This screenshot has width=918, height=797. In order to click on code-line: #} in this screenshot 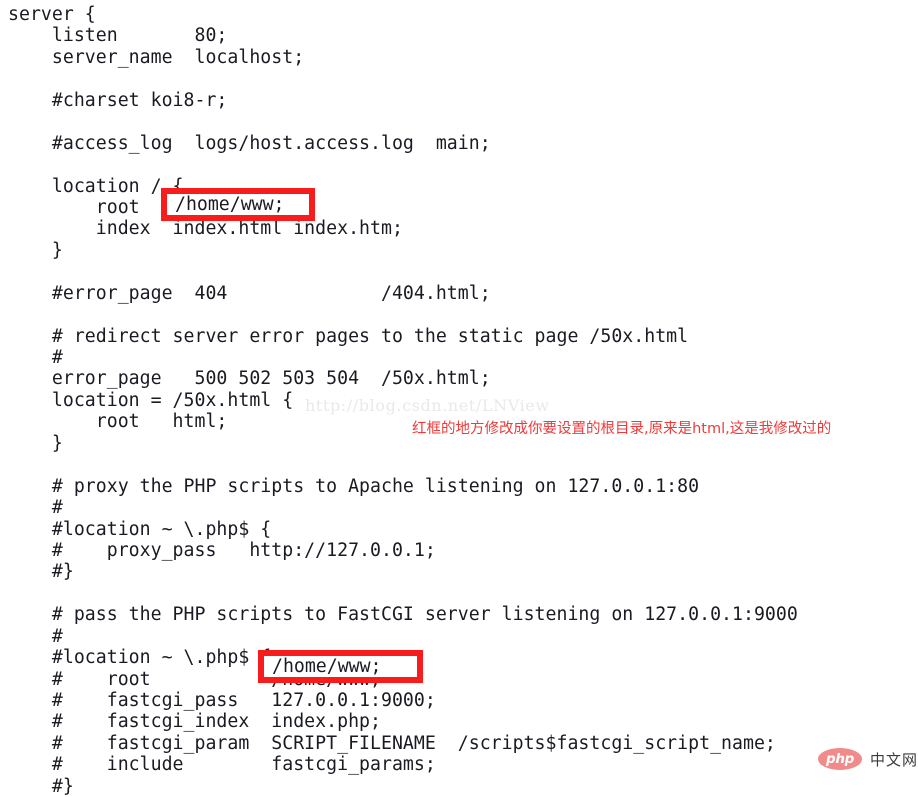, I will do `click(41, 572)`.